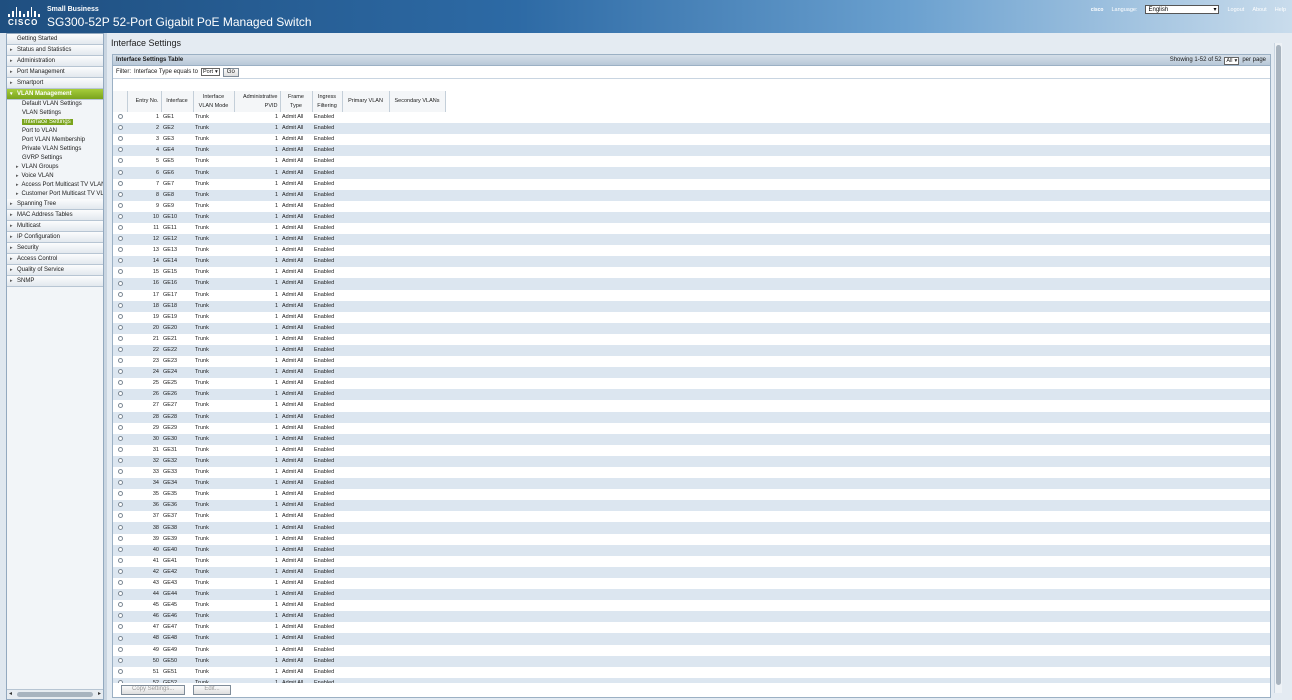 The width and height of the screenshot is (1292, 700). Describe the element at coordinates (691, 262) in the screenshot. I see `table-row: 14 GE14 Trunk 1 Admit All Enabled` at that location.